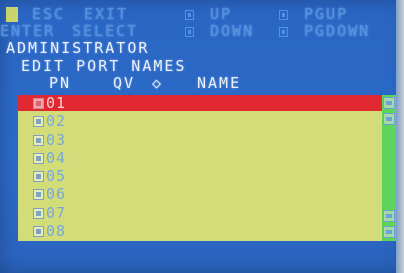  Describe the element at coordinates (200, 103) in the screenshot. I see `port-row: 01` at that location.